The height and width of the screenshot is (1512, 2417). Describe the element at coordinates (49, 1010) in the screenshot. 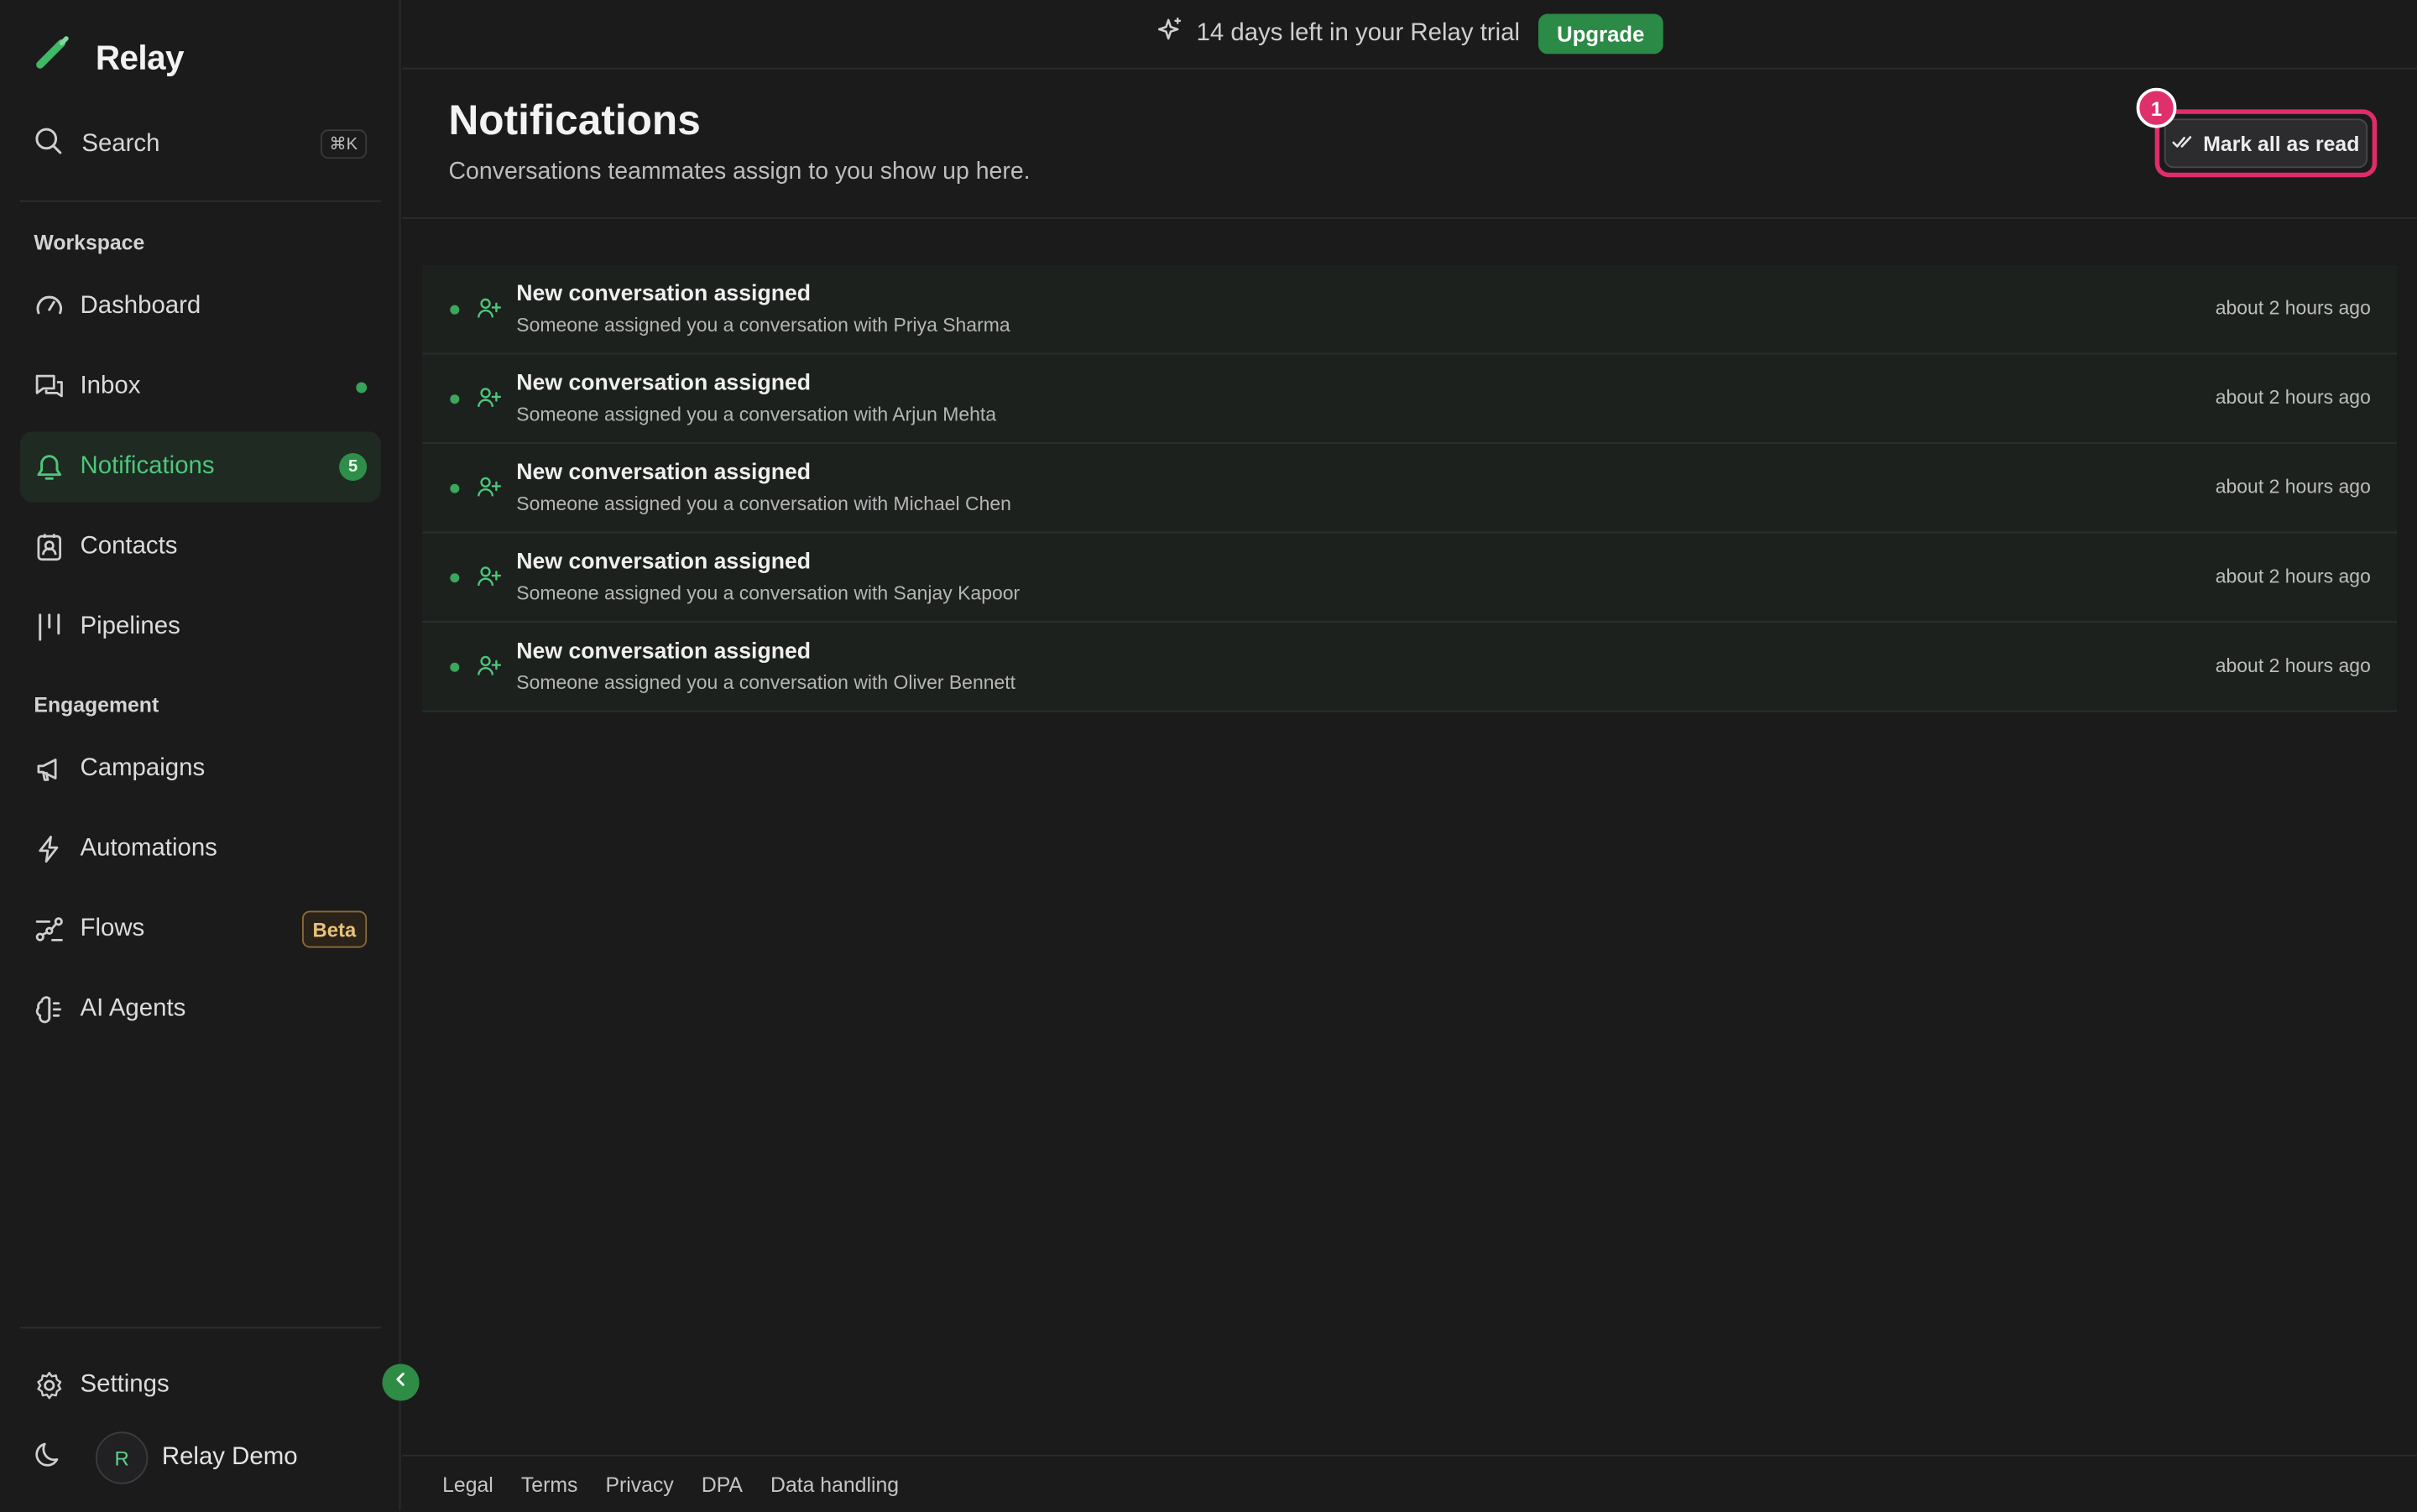

I see `brain-icon` at that location.